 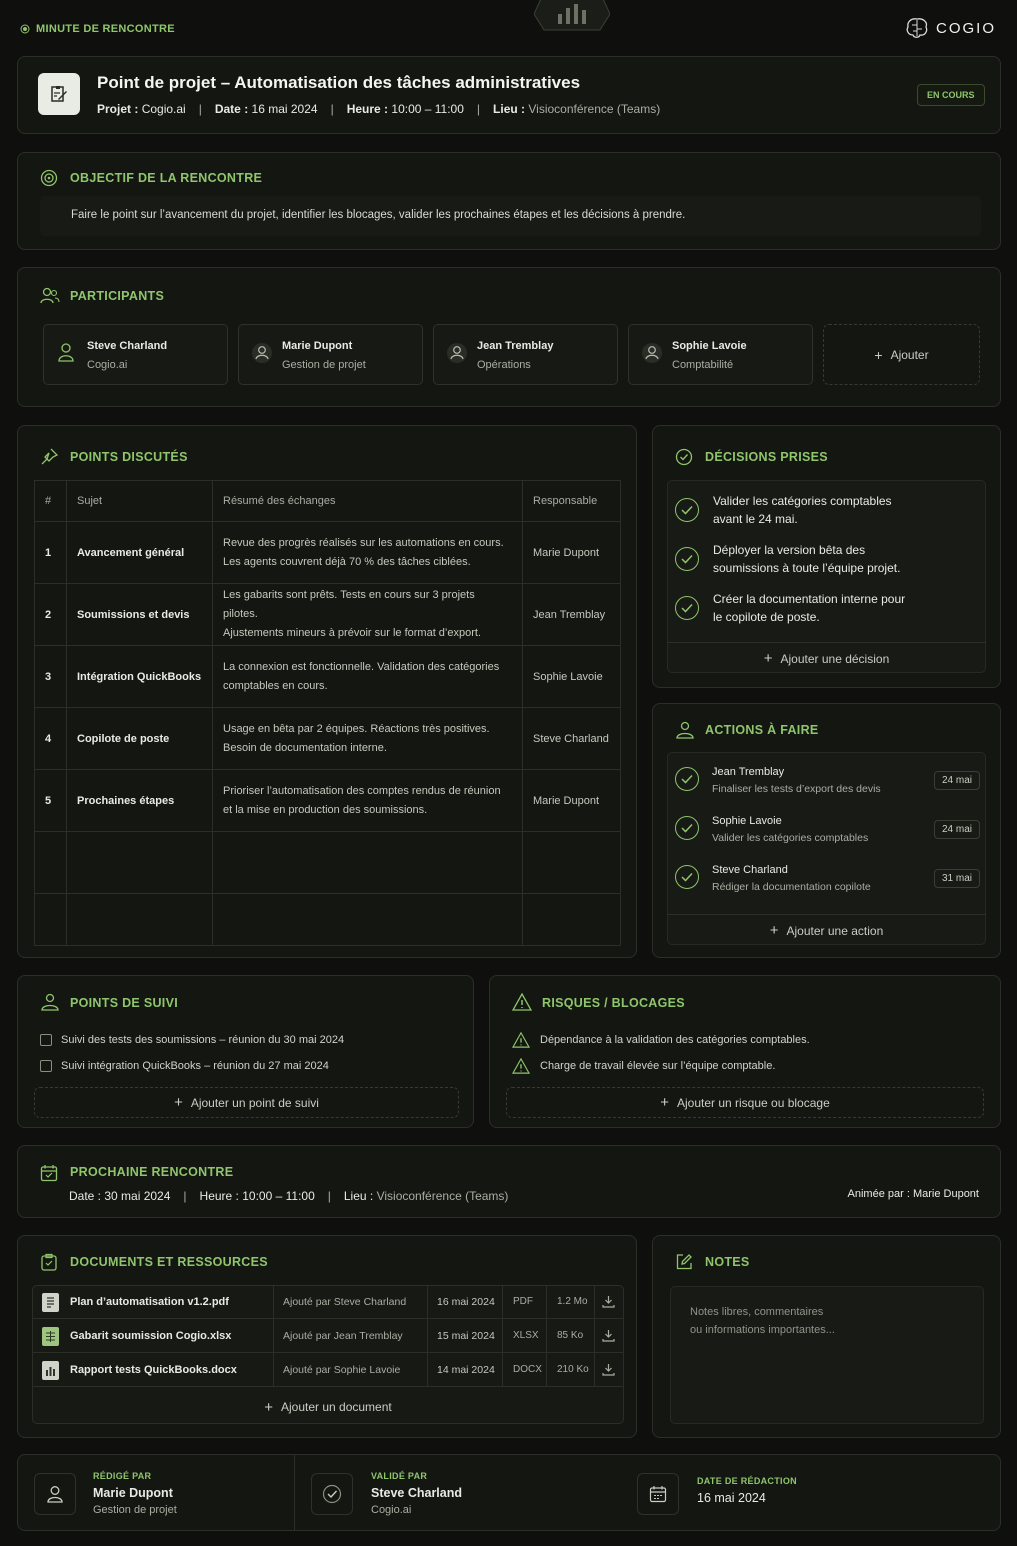 What do you see at coordinates (139, 800) in the screenshot?
I see `row-subject: Prochaines étapes` at bounding box center [139, 800].